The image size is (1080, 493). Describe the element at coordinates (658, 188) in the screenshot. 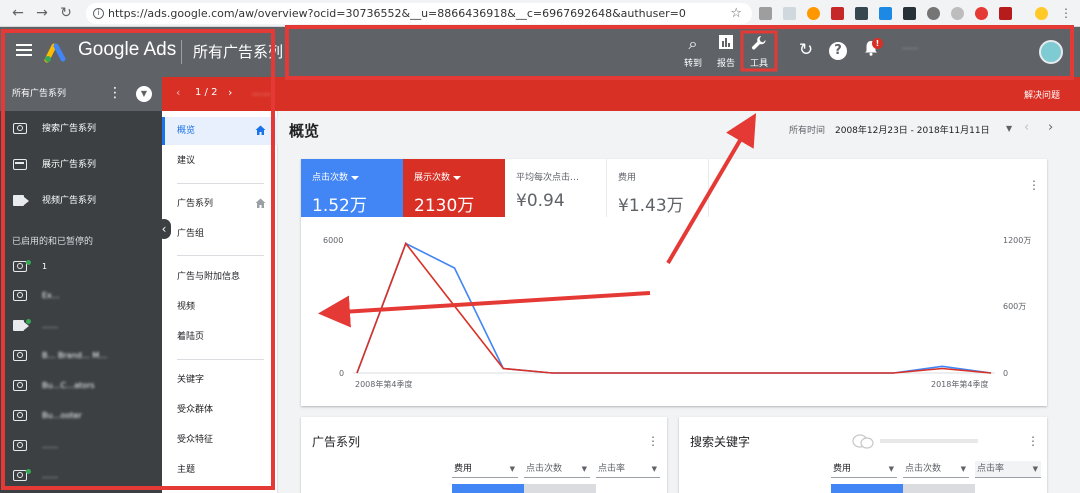

I see `metric-cost-tile: 费用 ¥1.43万` at that location.